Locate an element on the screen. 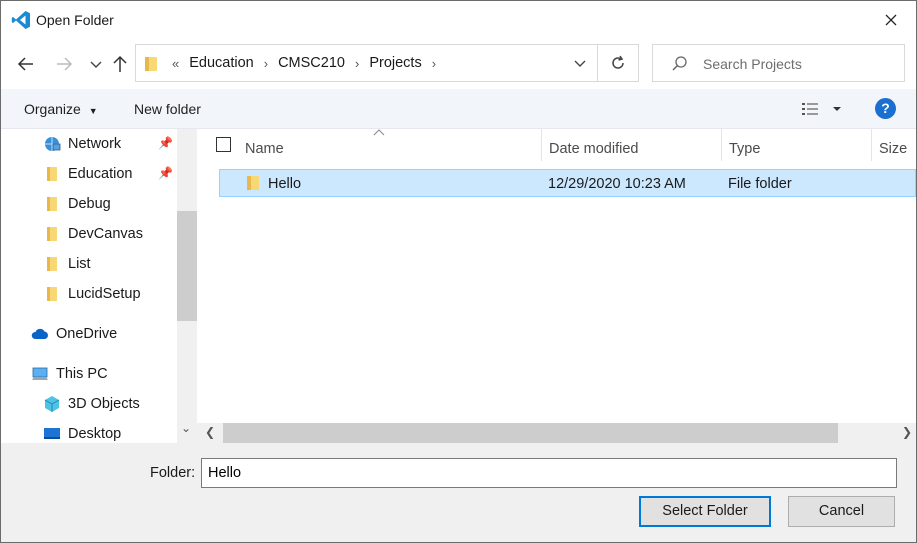 The height and width of the screenshot is (543, 917). column-header-size: Size is located at coordinates (893, 149).